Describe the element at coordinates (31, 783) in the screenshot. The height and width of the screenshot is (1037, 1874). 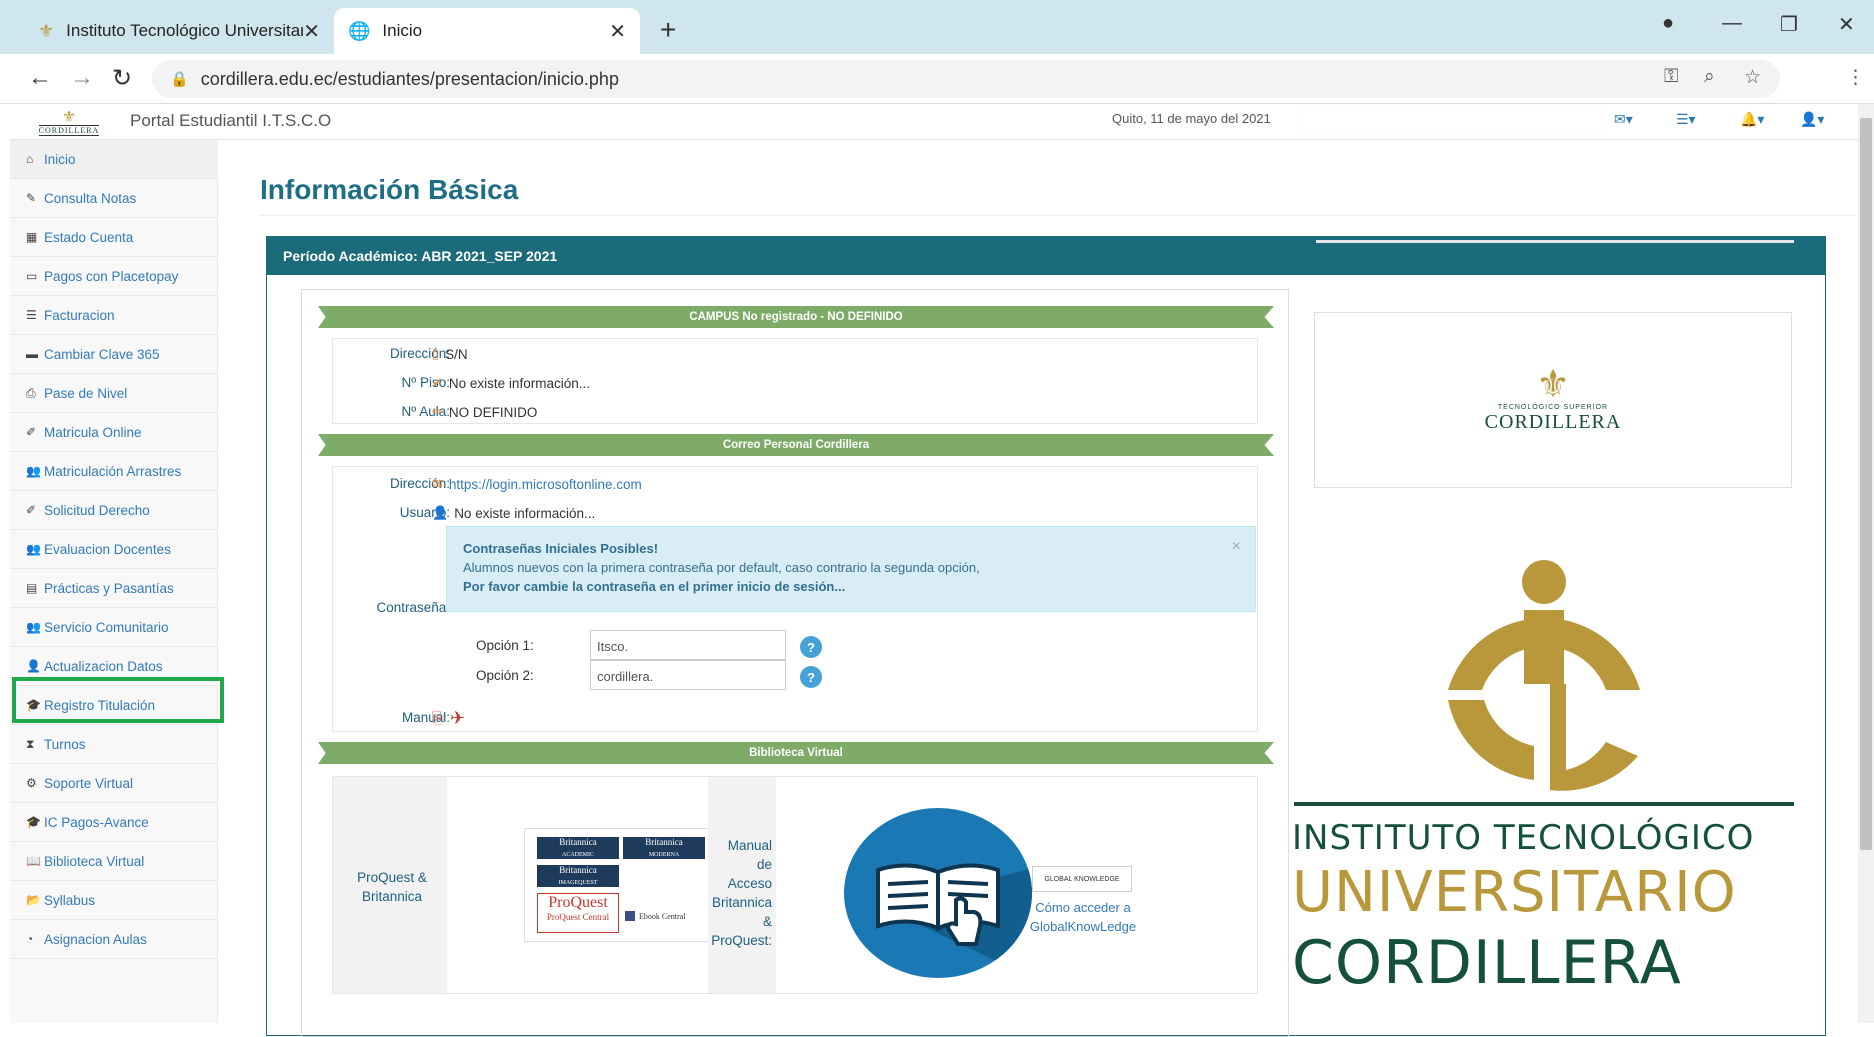
I see `cogs-icon: ⚙` at that location.